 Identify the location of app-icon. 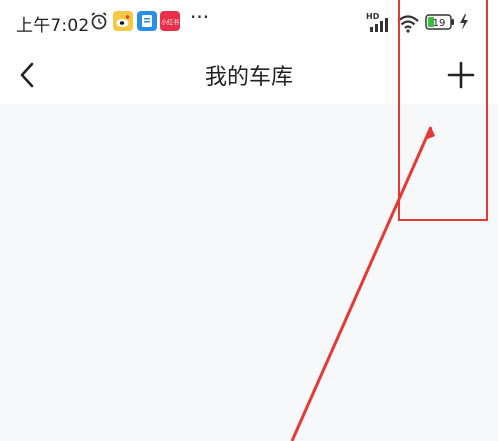
(147, 21).